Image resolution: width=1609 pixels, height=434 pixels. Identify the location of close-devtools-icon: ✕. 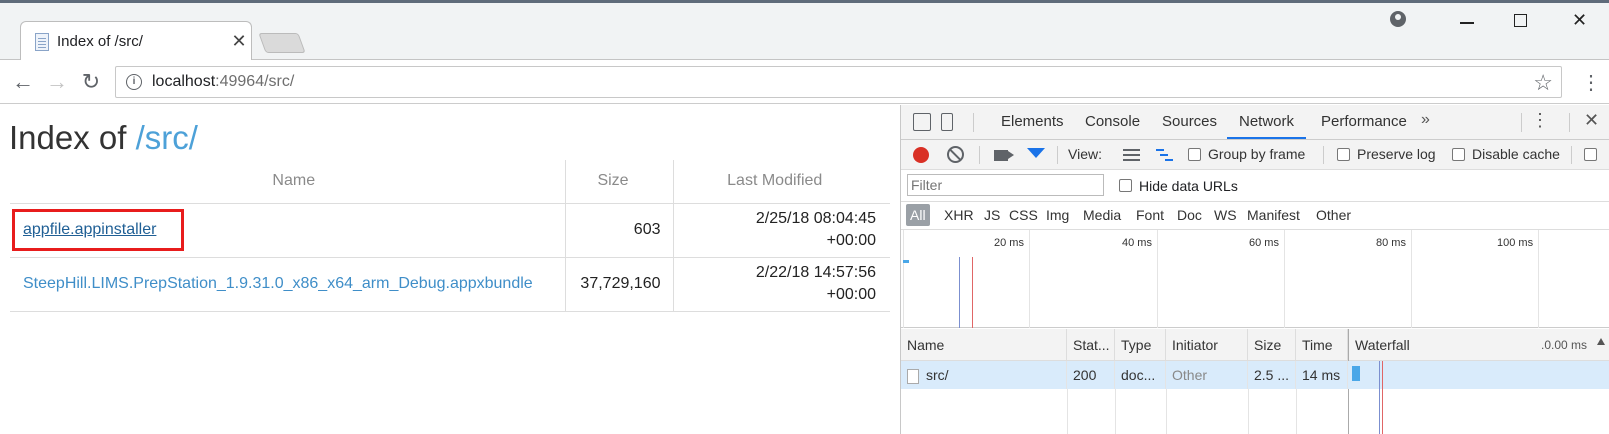
(1591, 120).